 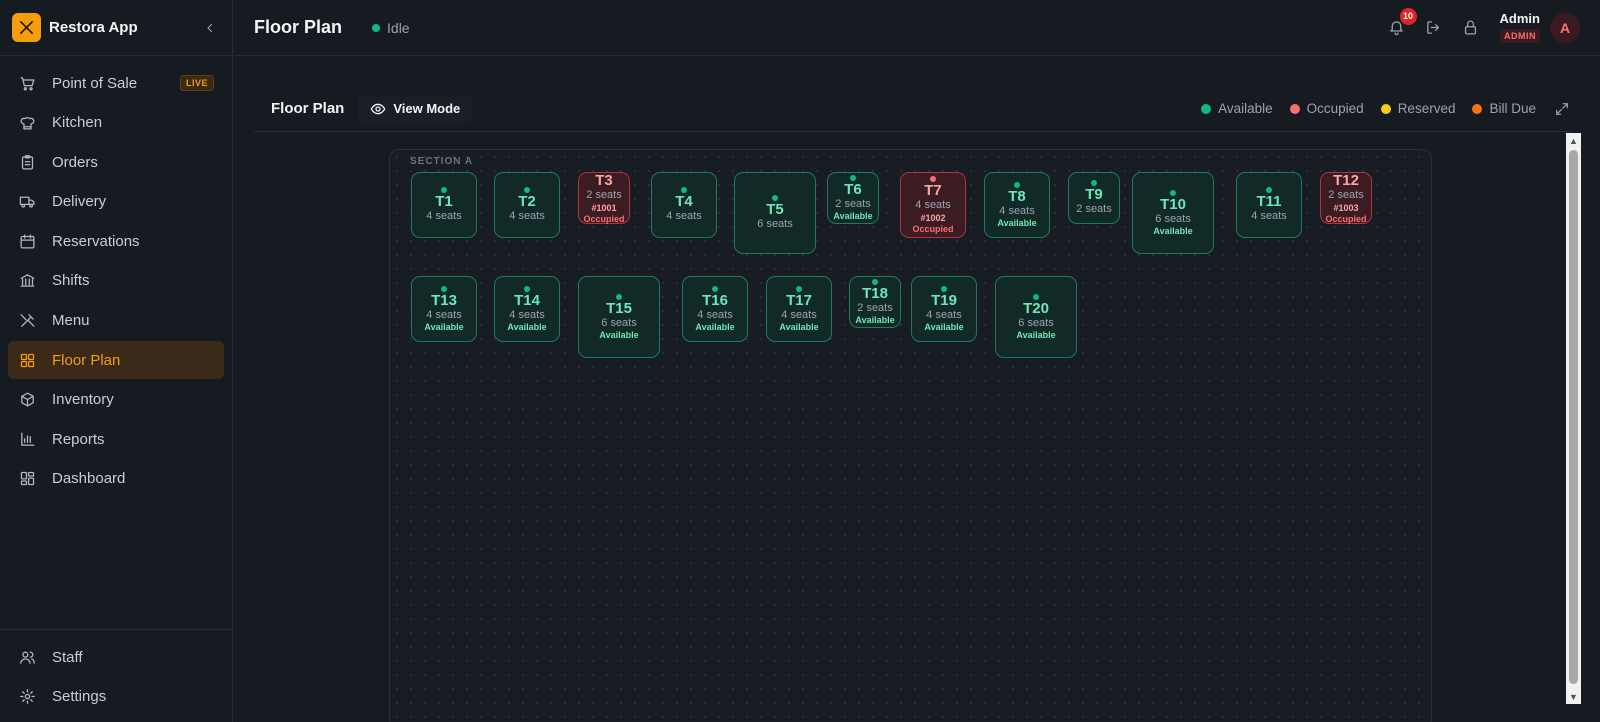 I want to click on top-header: Floor Plan Idle 10 Admin ADMIN A, so click(x=917, y=28).